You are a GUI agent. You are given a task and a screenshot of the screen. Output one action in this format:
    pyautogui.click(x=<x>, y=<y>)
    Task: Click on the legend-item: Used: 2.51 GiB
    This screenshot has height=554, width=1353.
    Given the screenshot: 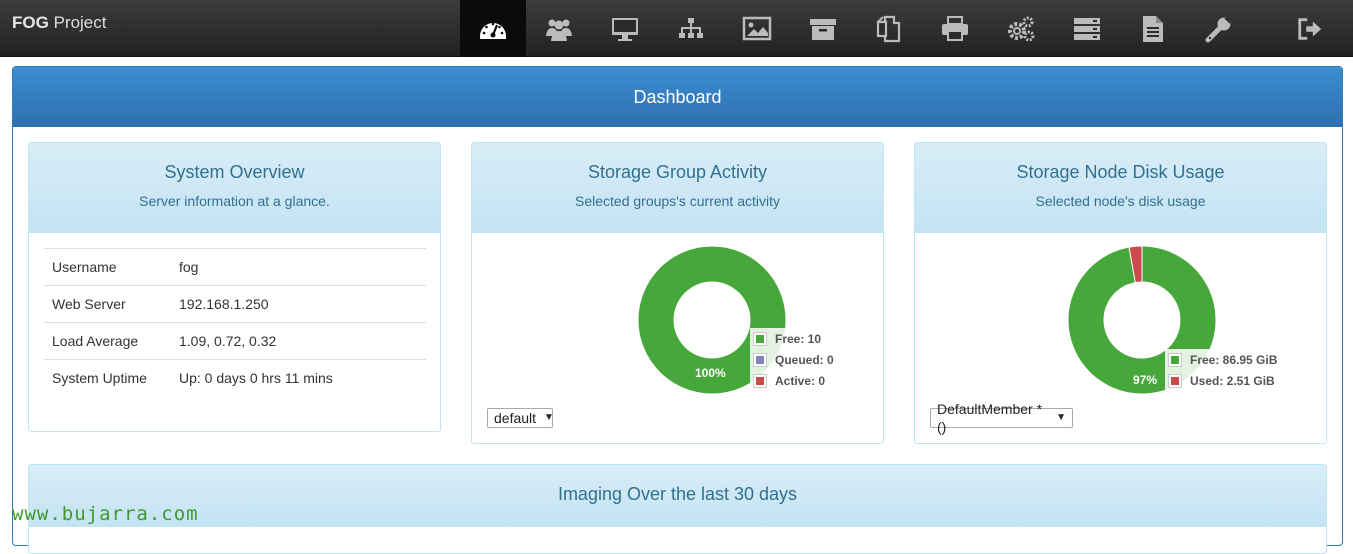 What is the action you would take?
    pyautogui.click(x=1222, y=380)
    